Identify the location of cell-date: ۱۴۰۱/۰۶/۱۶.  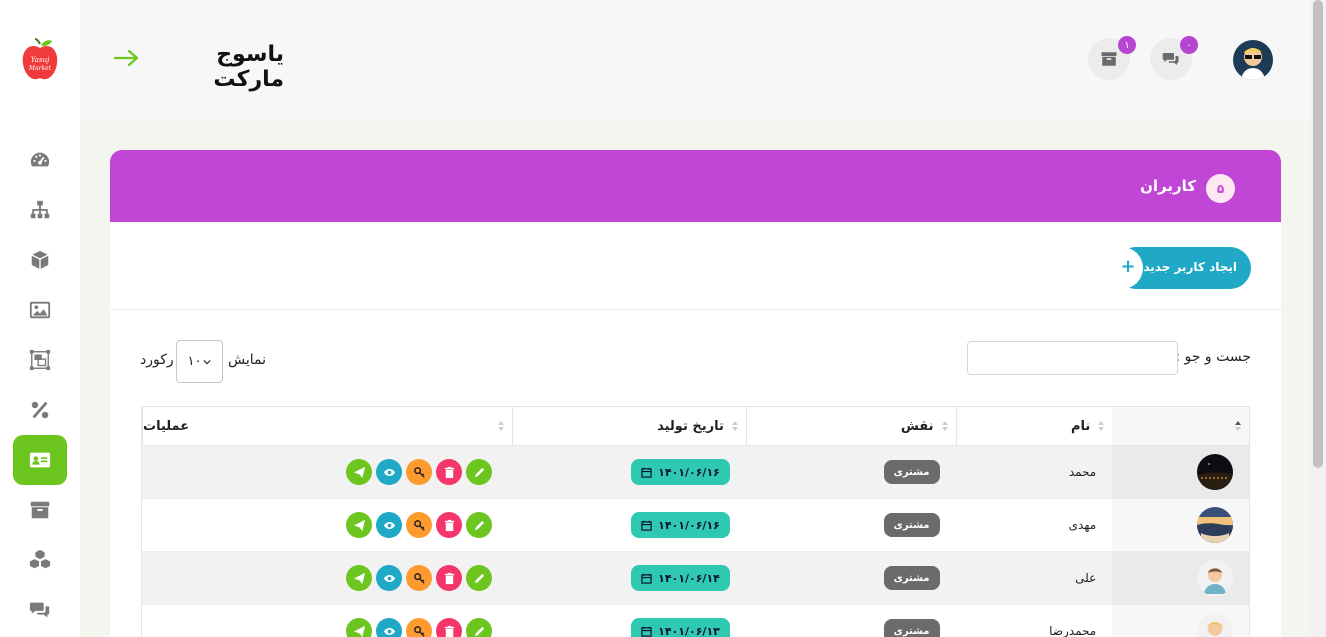
(629, 525).